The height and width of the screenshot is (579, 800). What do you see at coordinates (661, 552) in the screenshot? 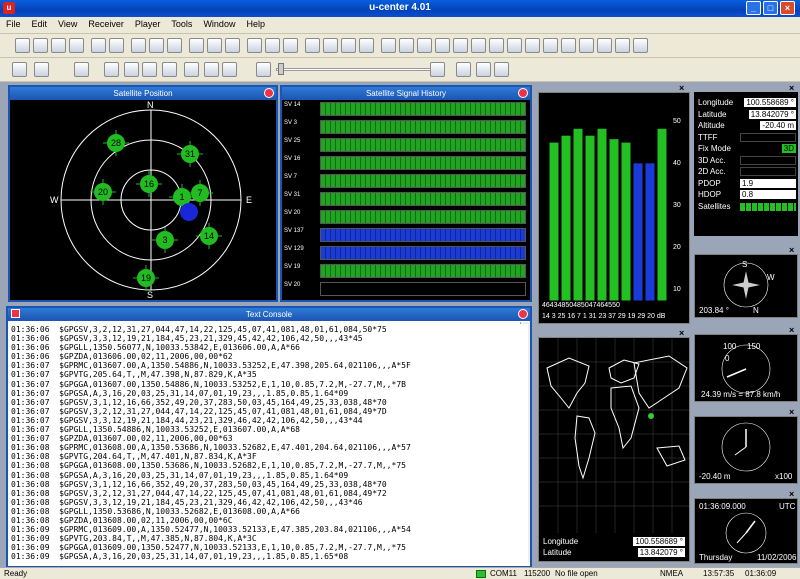
I see `map-lat-value: 13.842079 °` at bounding box center [661, 552].